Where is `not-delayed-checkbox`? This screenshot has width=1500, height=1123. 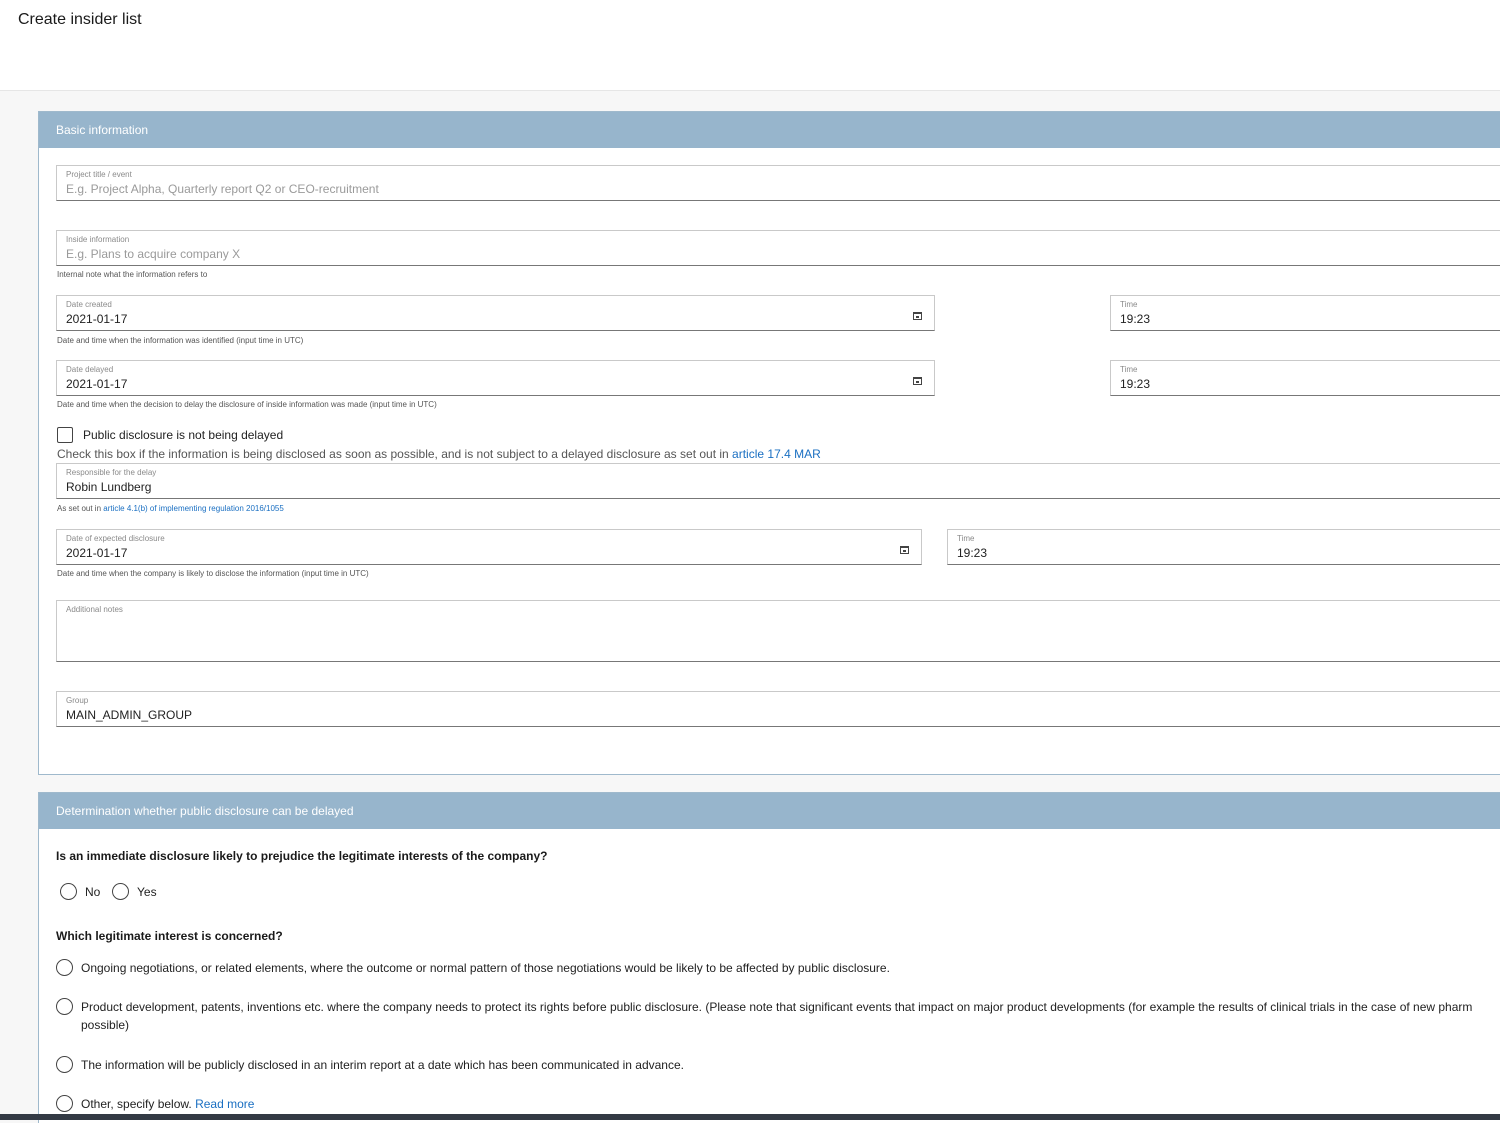 not-delayed-checkbox is located at coordinates (65, 435).